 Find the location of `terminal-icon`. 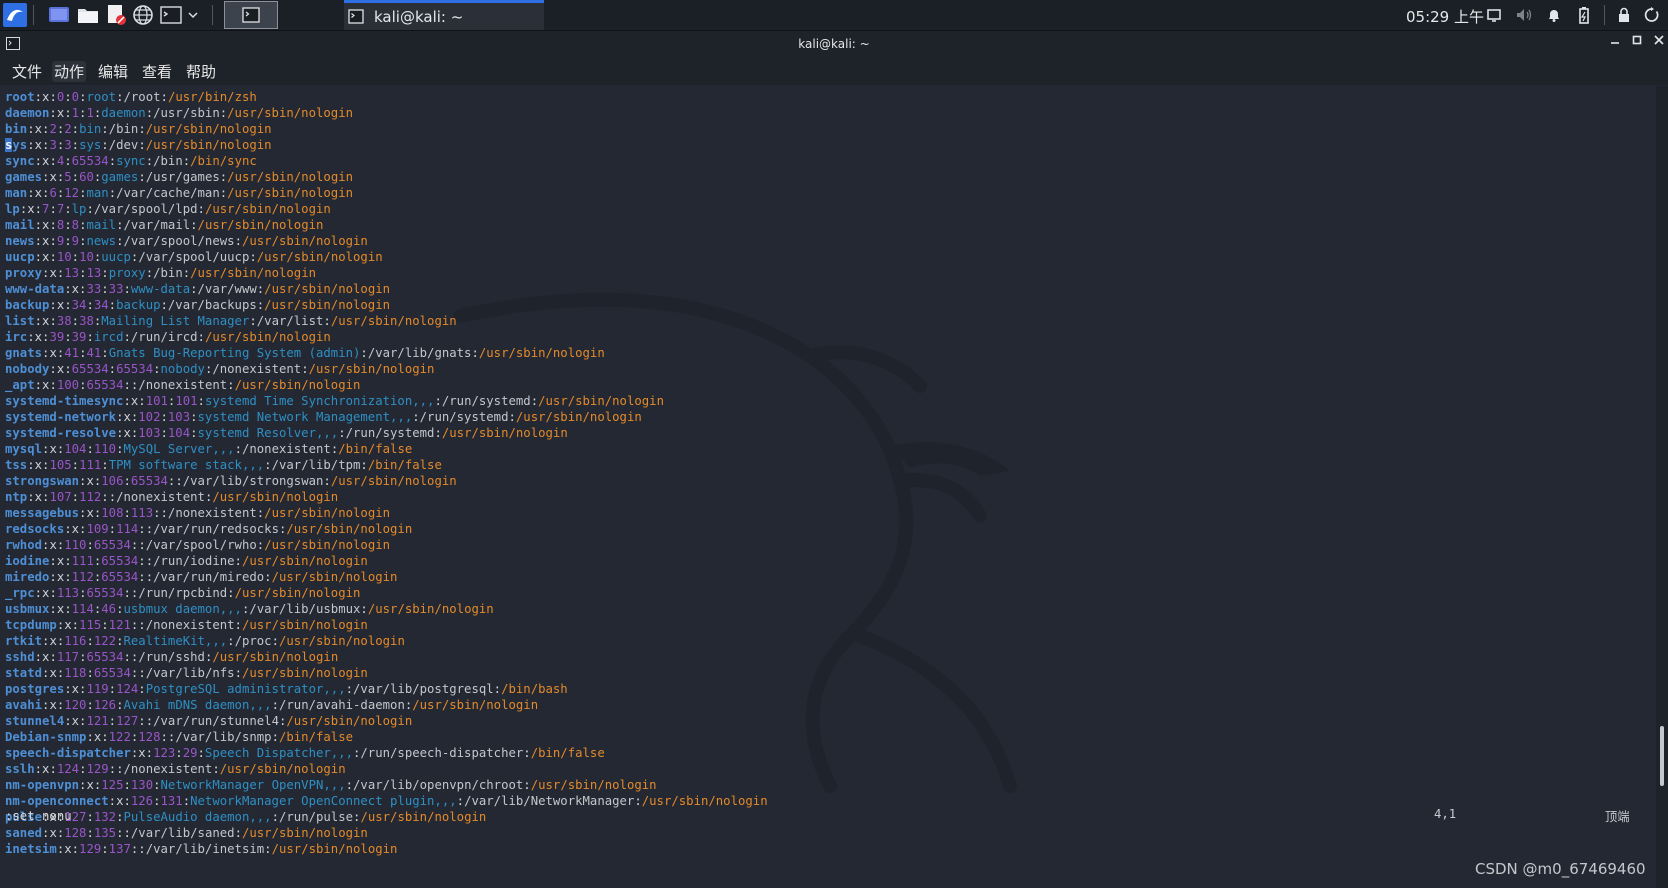

terminal-icon is located at coordinates (356, 16).